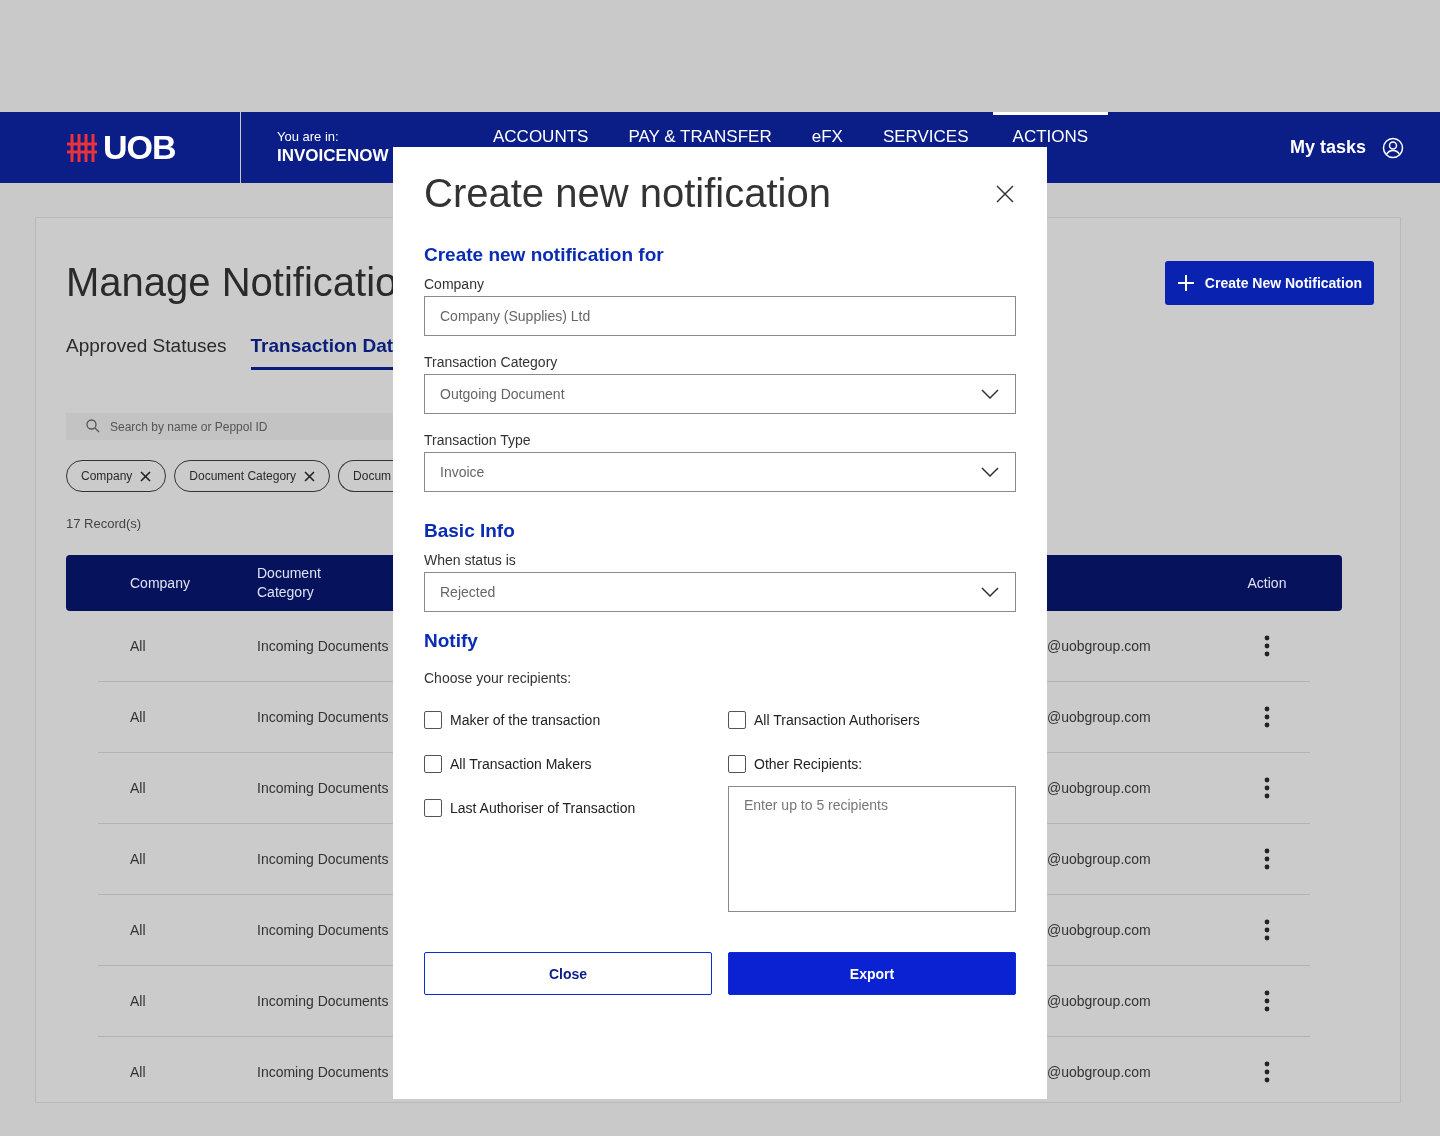  I want to click on text-field: Company (Supplies) Ltd, so click(720, 316).